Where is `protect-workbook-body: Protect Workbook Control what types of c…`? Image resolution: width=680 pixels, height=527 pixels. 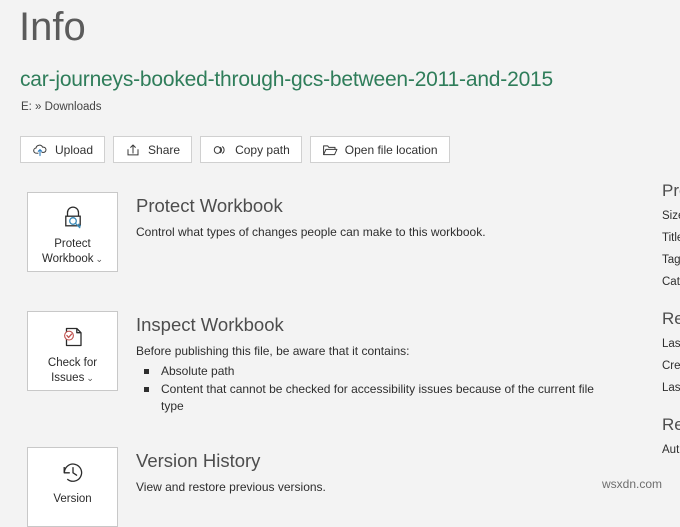 protect-workbook-body: Protect Workbook Control what types of c… is located at coordinates (311, 216).